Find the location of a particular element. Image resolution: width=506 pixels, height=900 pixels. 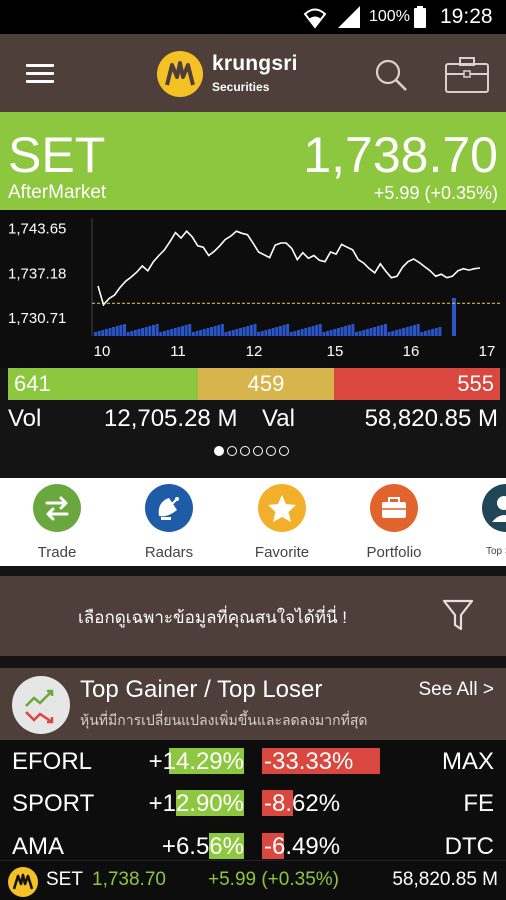

volume-value-summary: Vol 12,705.28 M Val 58,820.85 M is located at coordinates (253, 435).